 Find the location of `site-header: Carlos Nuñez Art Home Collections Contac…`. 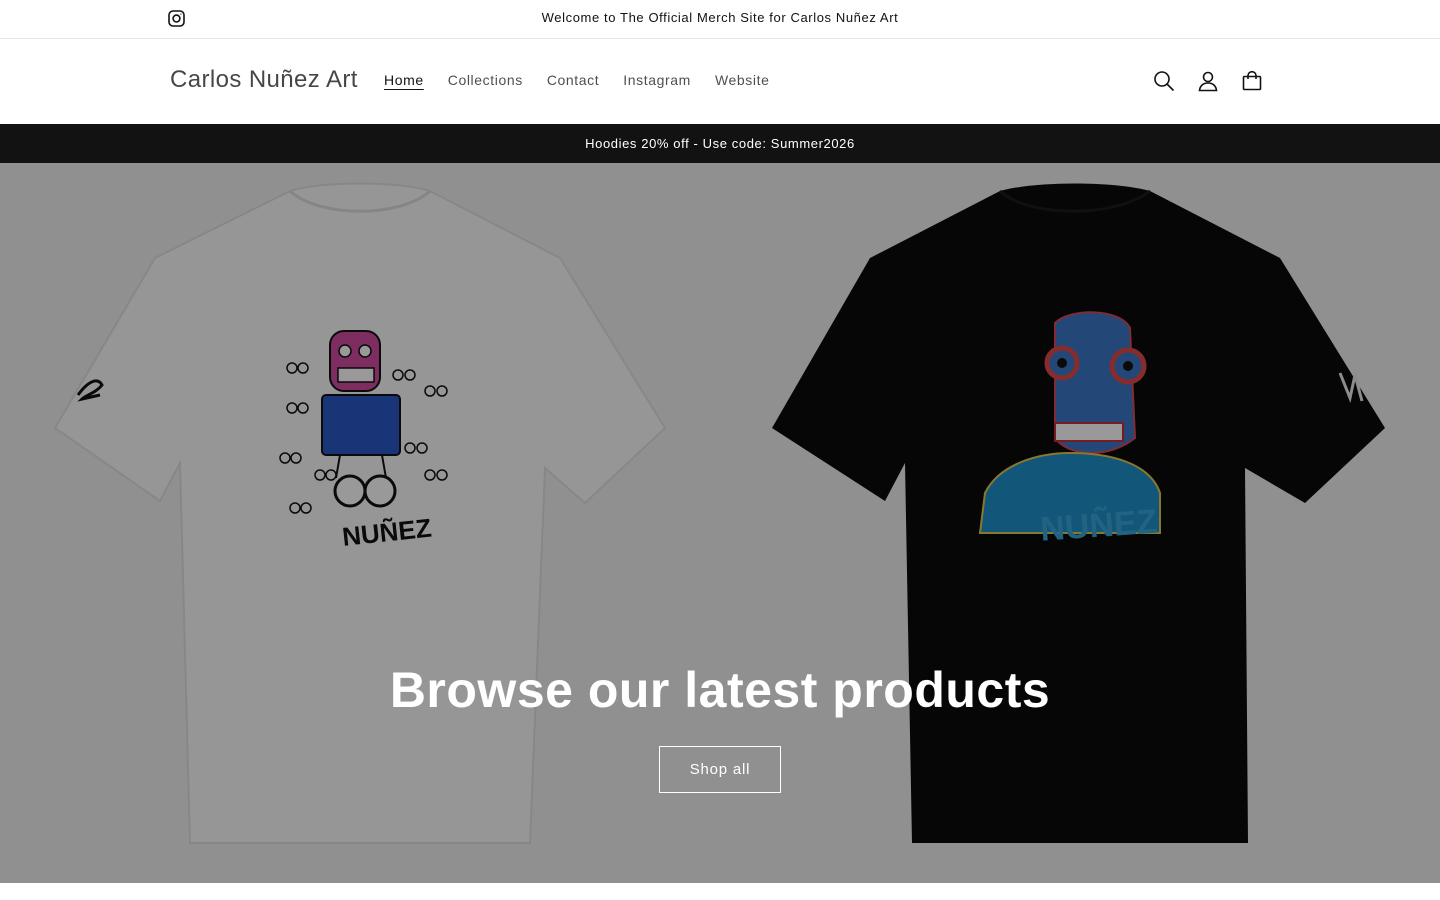

site-header: Carlos Nuñez Art Home Collections Contac… is located at coordinates (720, 81).